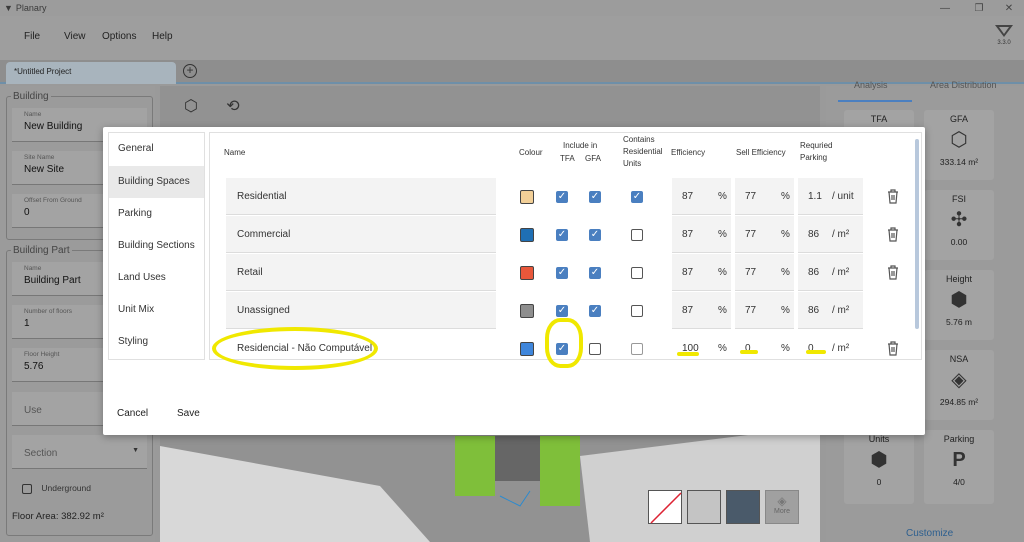  Describe the element at coordinates (830, 196) in the screenshot. I see `parking-cell: 1.1 / unit` at that location.